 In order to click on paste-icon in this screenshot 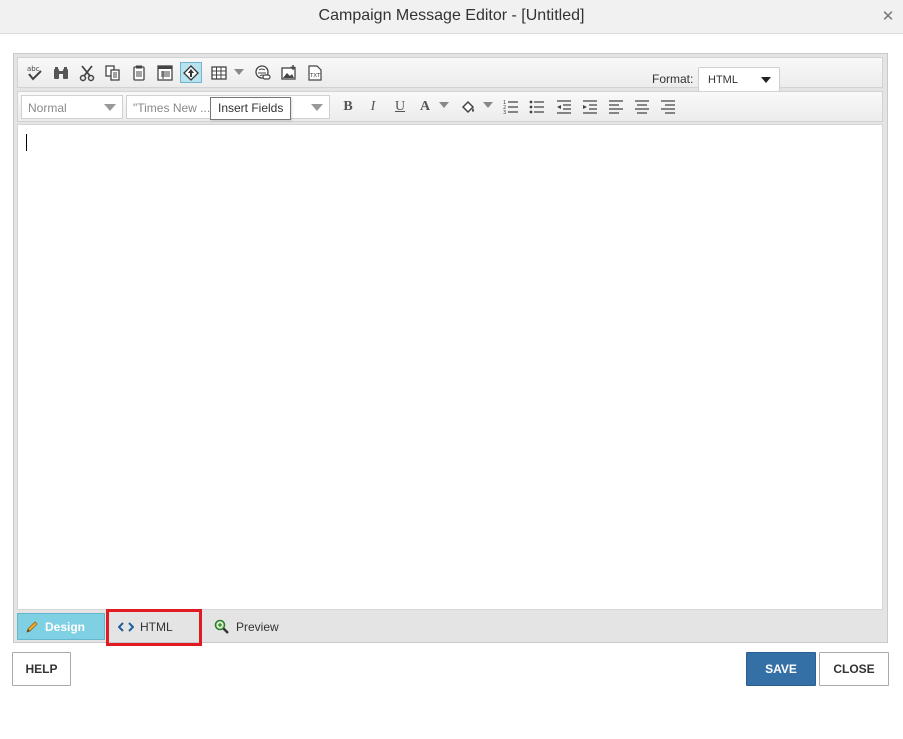, I will do `click(139, 72)`.